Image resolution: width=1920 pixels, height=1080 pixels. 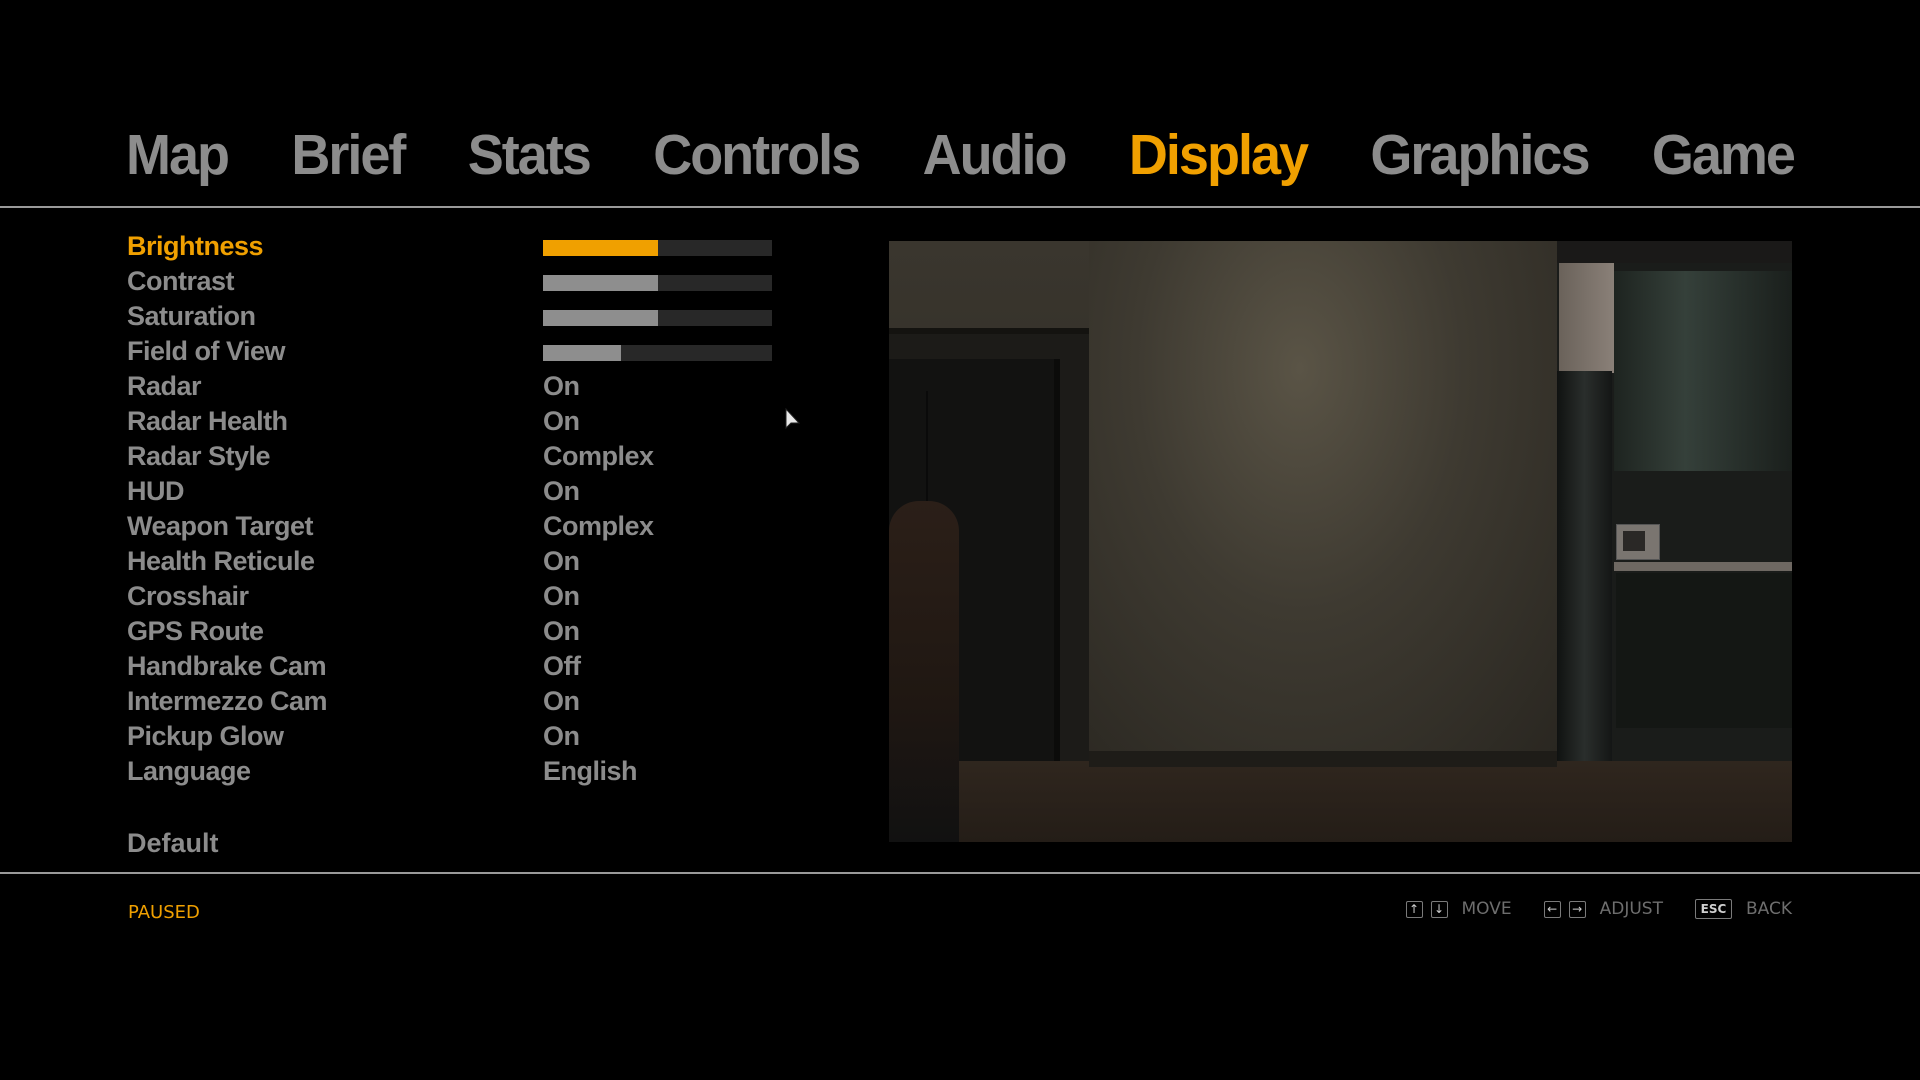 I want to click on top-divider, so click(x=960, y=207).